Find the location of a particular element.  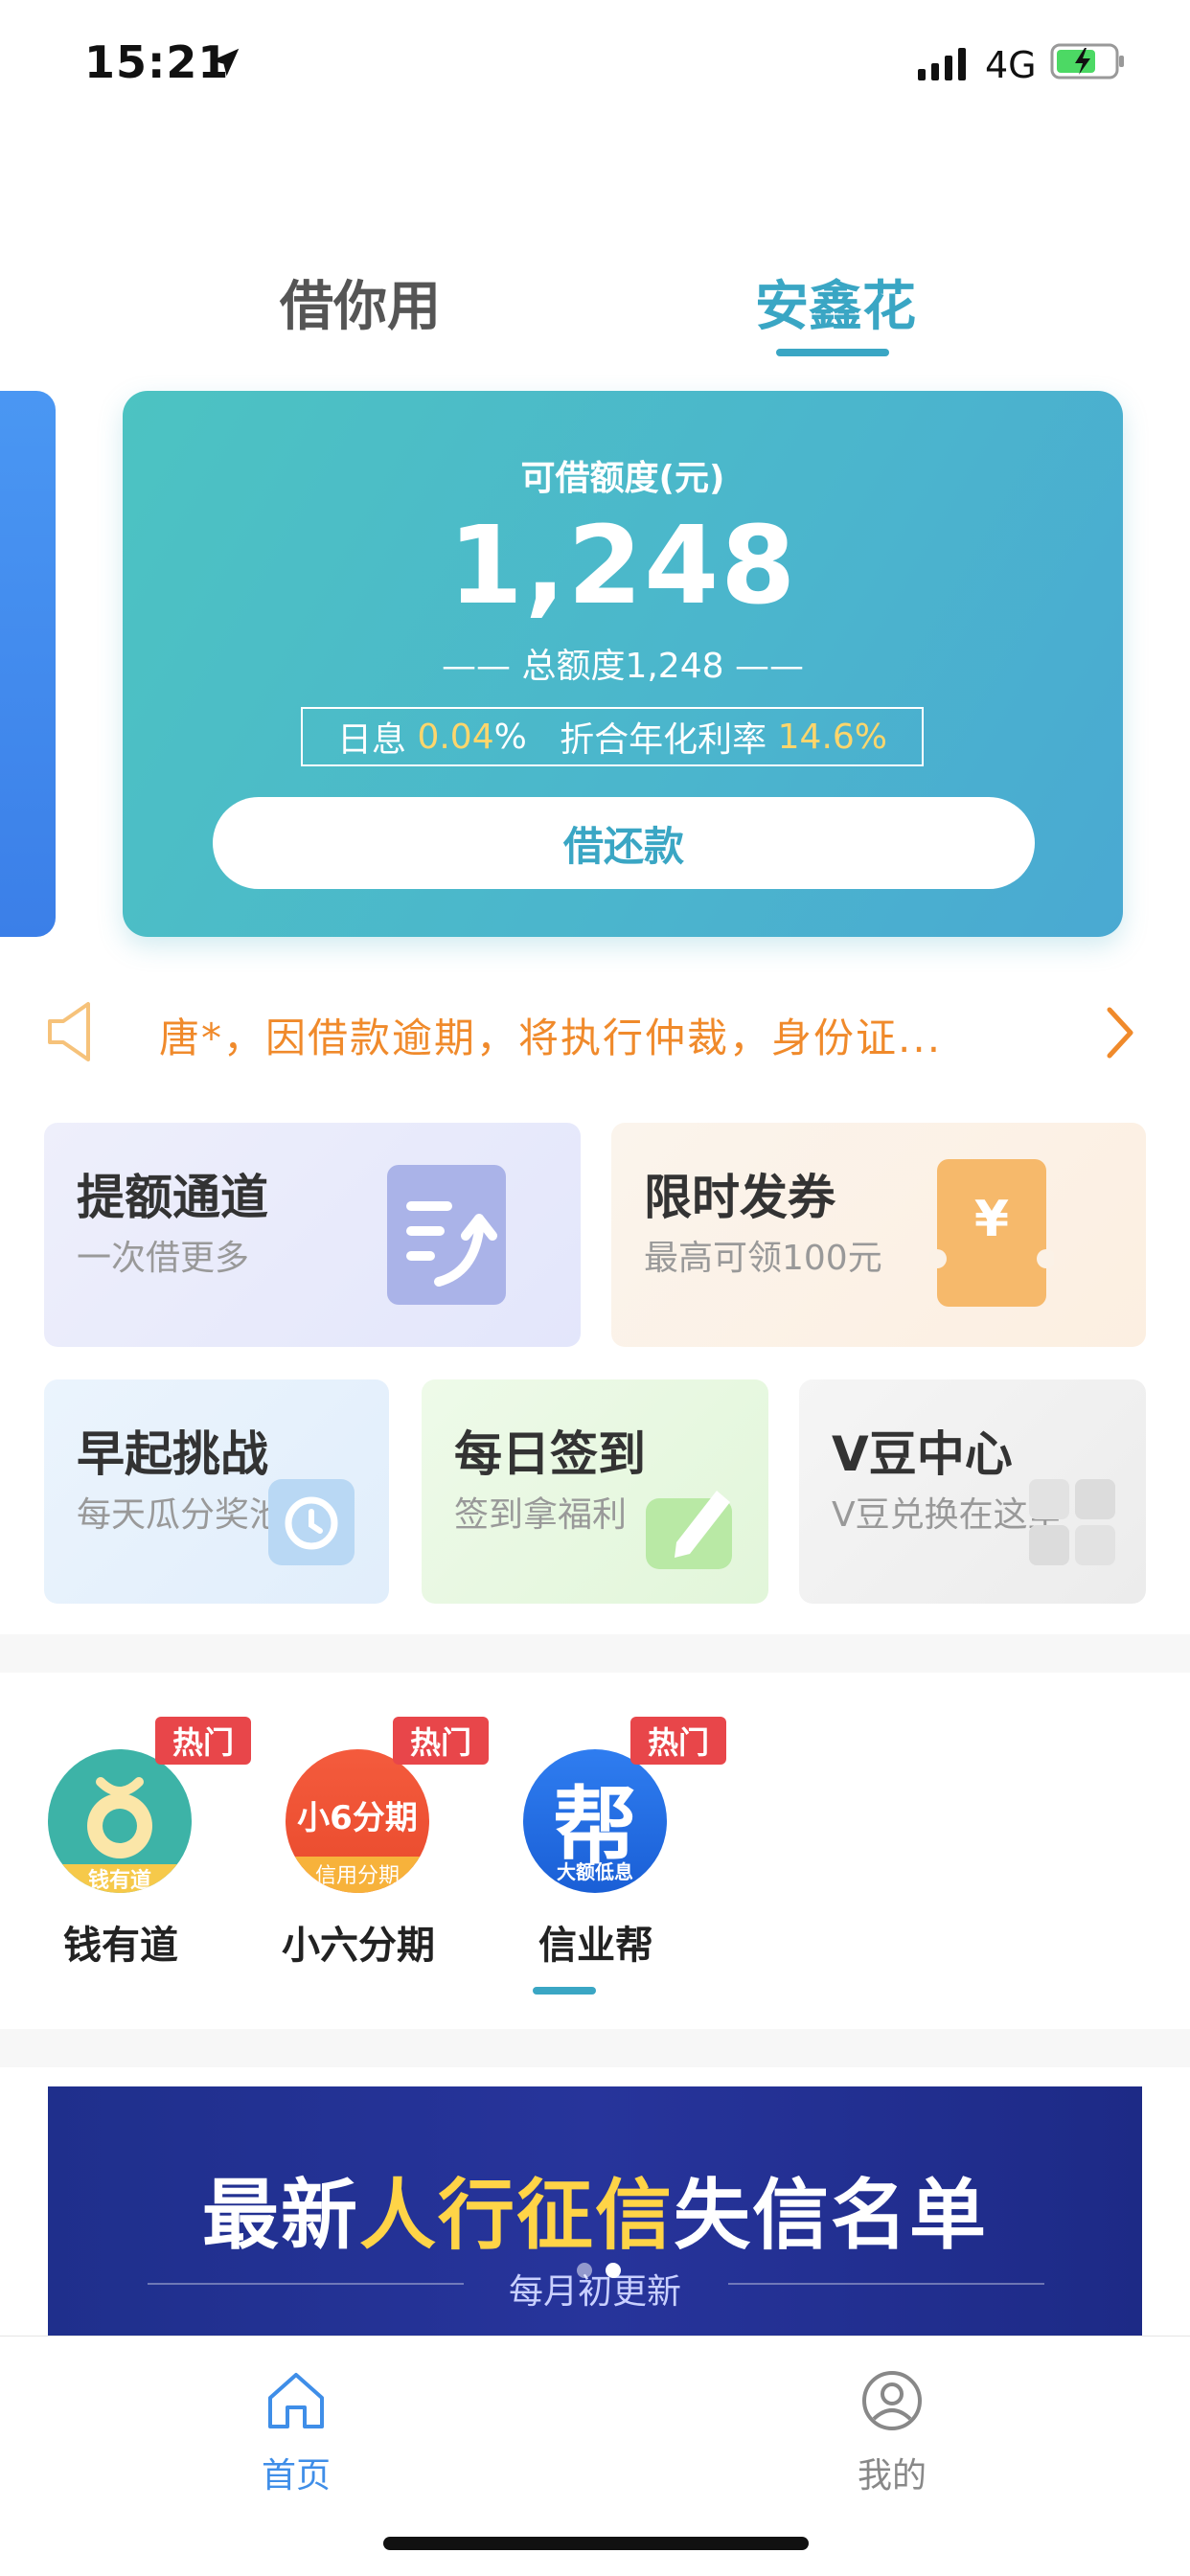

app-name: 小六分期 is located at coordinates (358, 1946).